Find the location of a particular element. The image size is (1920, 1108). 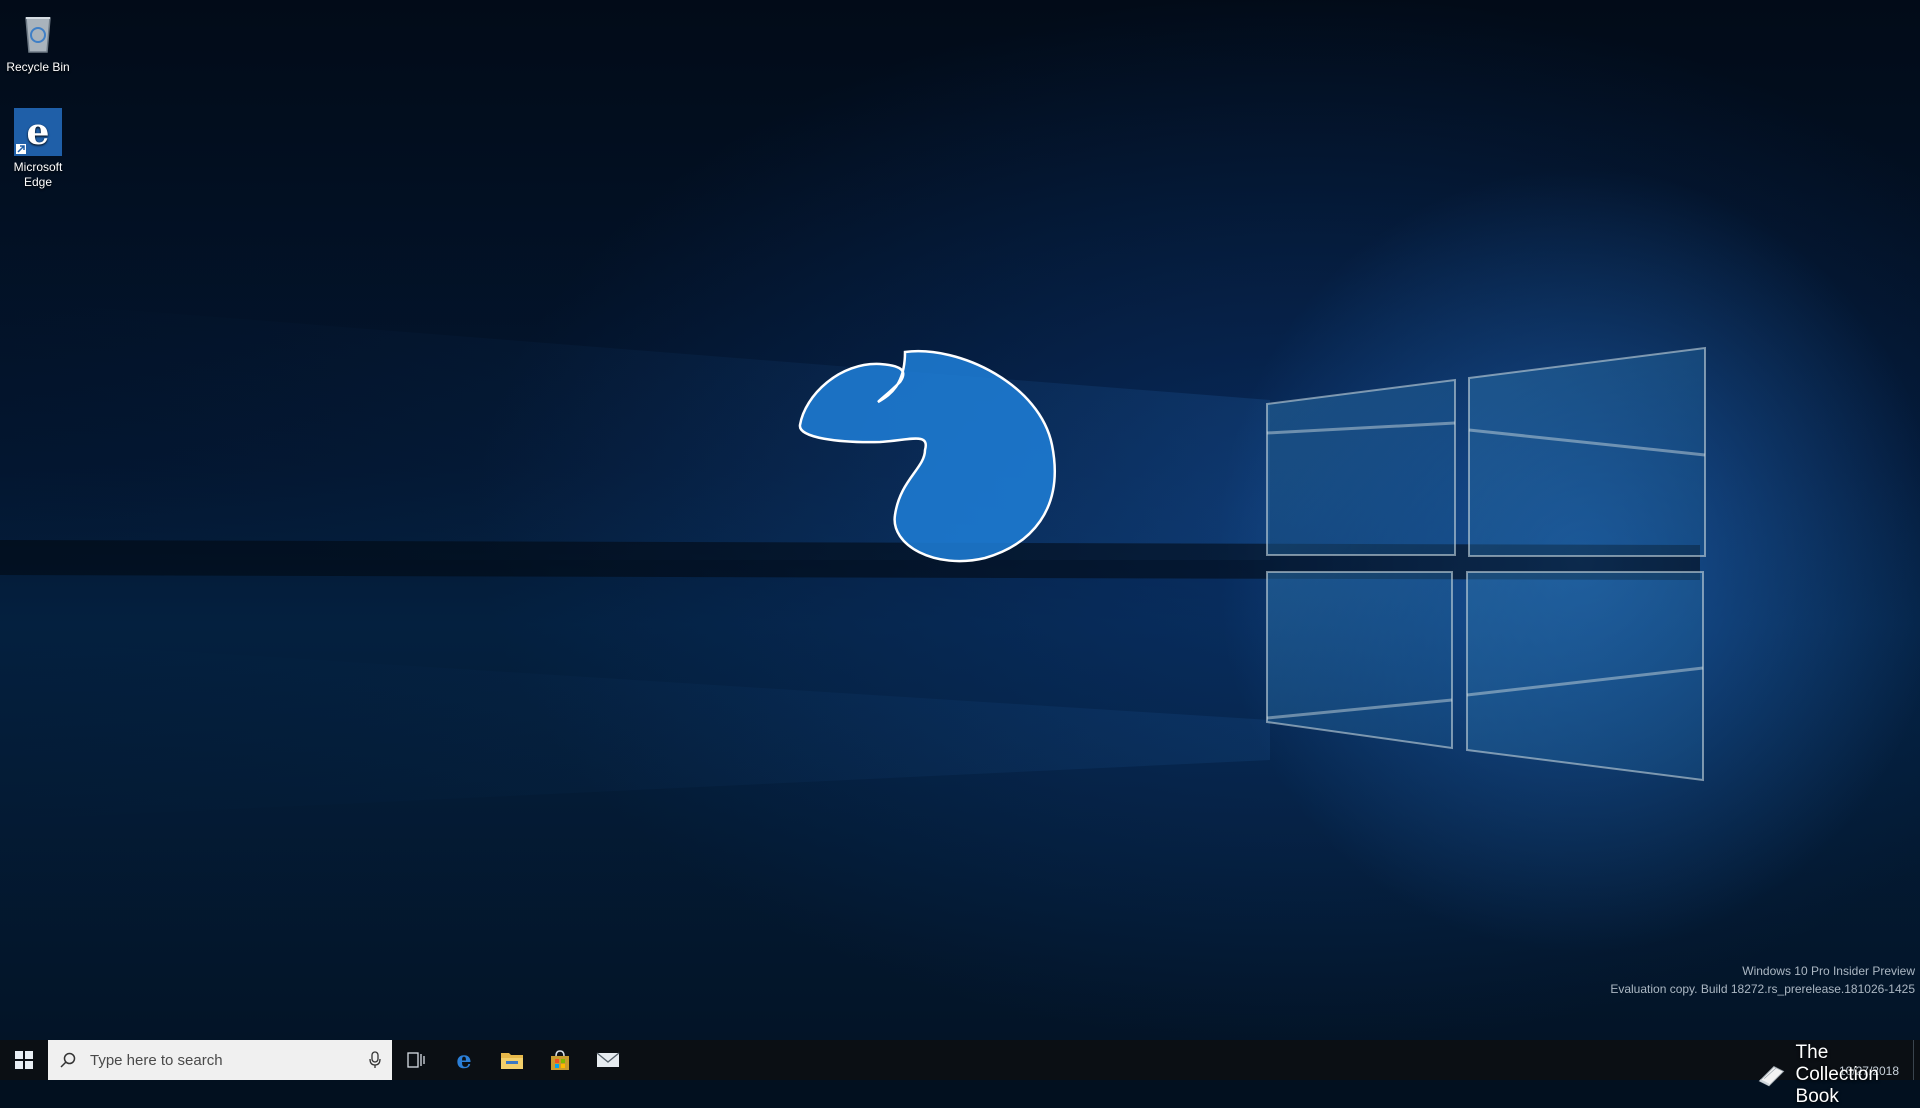

taskbar-file-explorer-button is located at coordinates (512, 1060).